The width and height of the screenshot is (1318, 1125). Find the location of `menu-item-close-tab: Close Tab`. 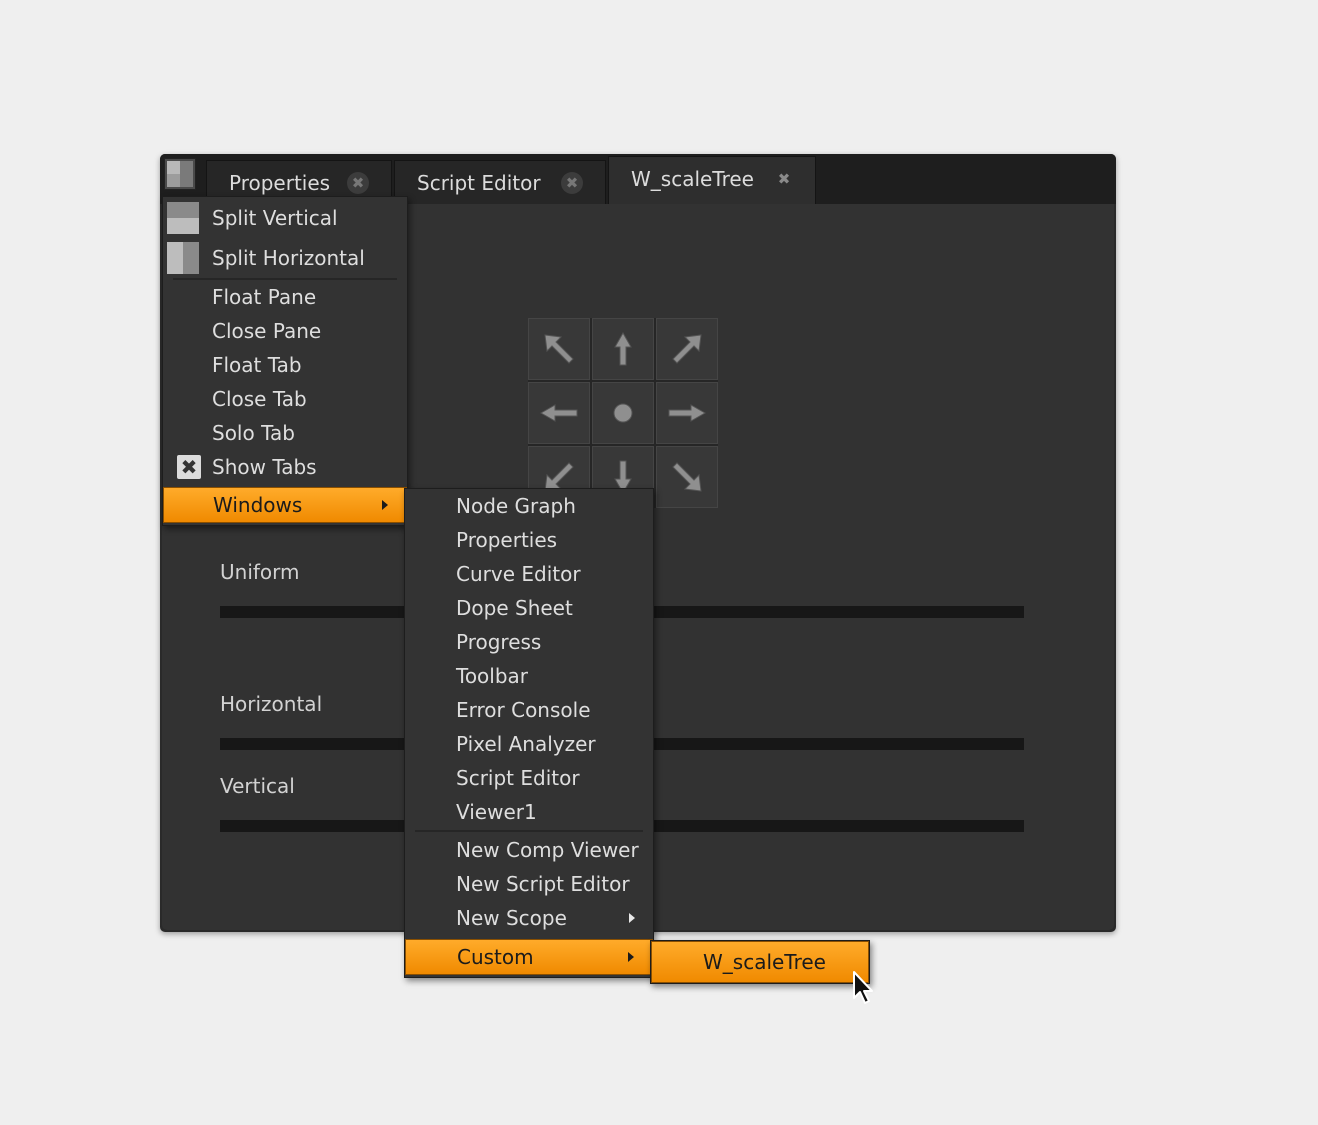

menu-item-close-tab: Close Tab is located at coordinates (285, 399).